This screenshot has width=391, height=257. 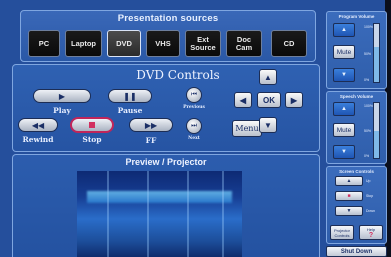 I want to click on projector-controls-label-2: Controls, so click(x=342, y=235).